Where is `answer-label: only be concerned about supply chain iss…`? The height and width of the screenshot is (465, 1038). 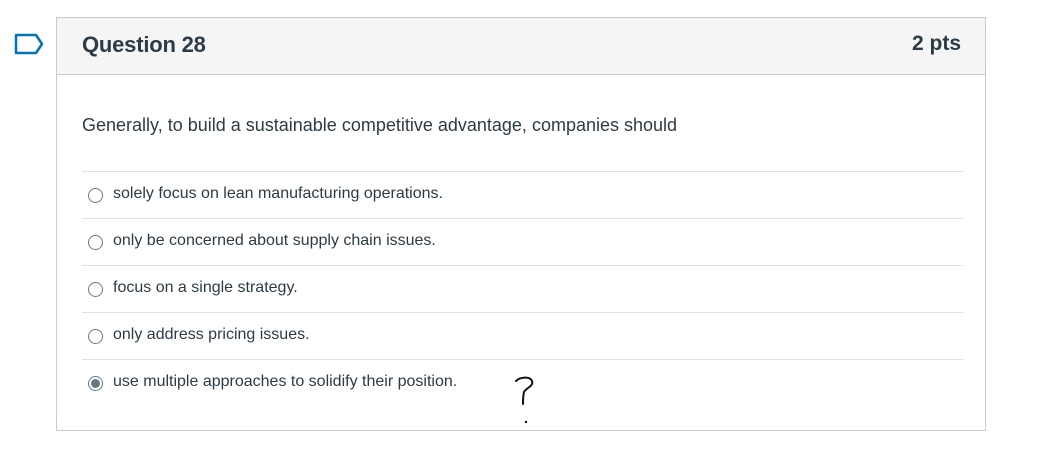 answer-label: only be concerned about supply chain iss… is located at coordinates (274, 241).